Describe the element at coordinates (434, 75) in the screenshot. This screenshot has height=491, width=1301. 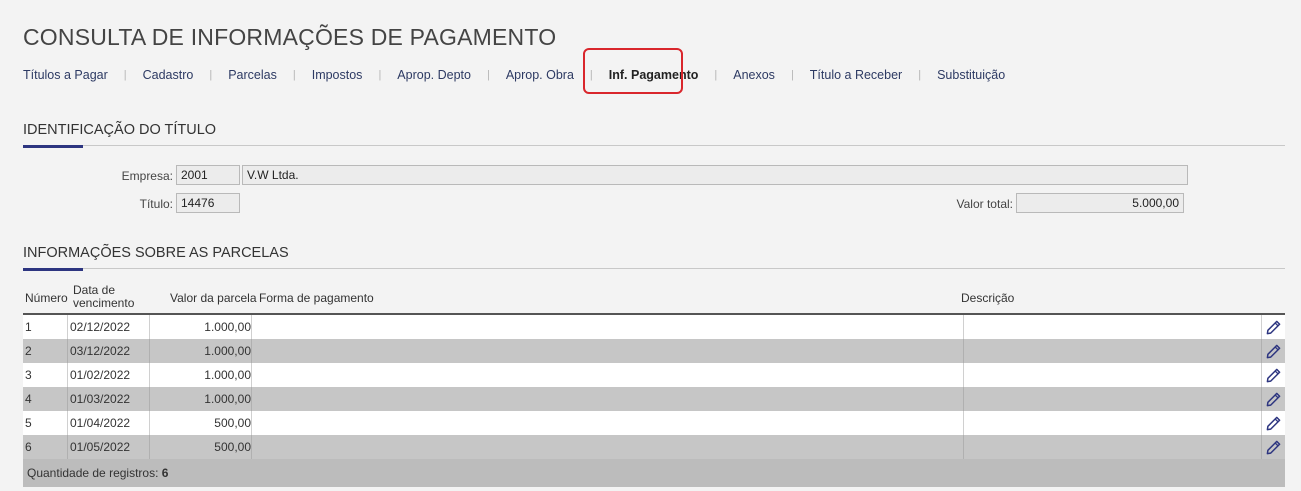
I see `tab-aprop-depto: Aprop. Depto` at that location.